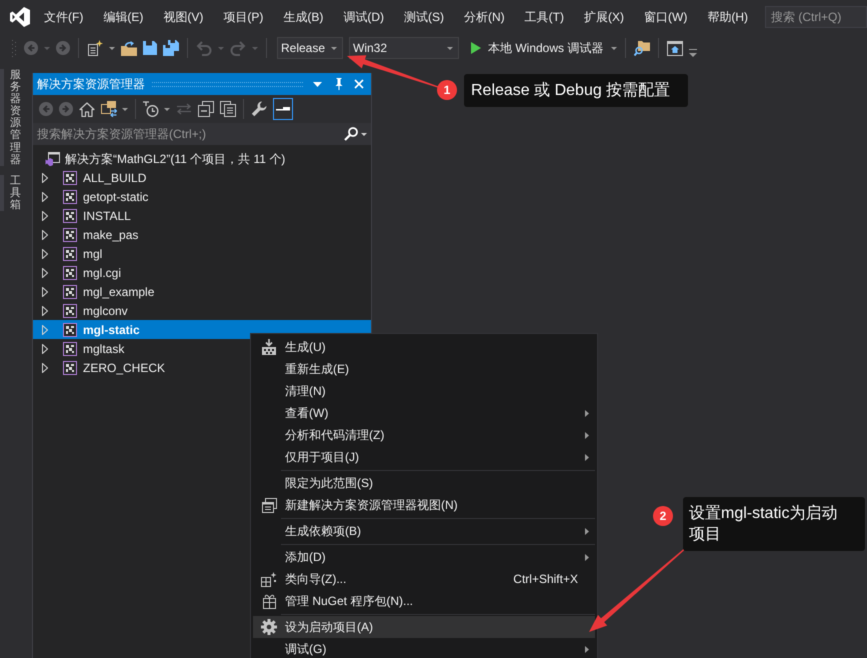 This screenshot has width=867, height=658. I want to click on clock-icon, so click(151, 109).